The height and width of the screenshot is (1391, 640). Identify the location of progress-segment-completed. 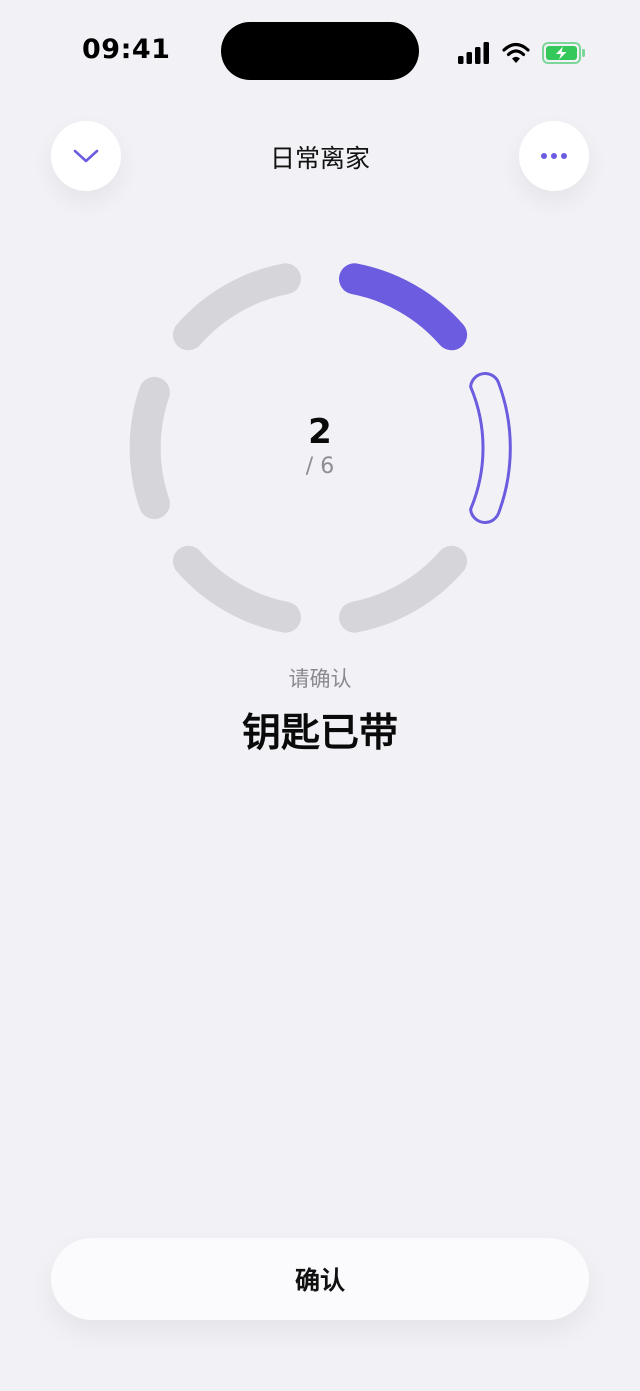
(403, 307).